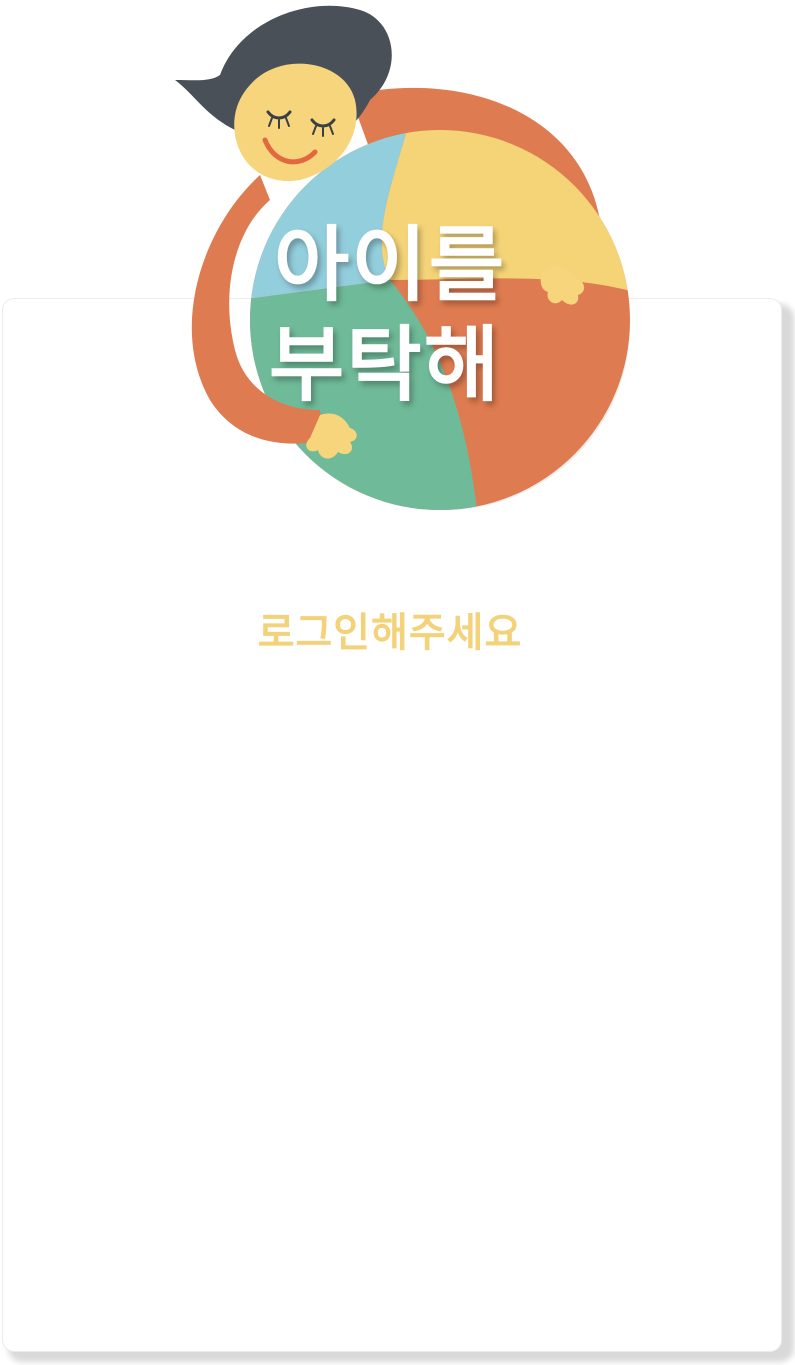 The height and width of the screenshot is (1365, 795). I want to click on login-prompt-text: 로그인해주세요, so click(390, 629).